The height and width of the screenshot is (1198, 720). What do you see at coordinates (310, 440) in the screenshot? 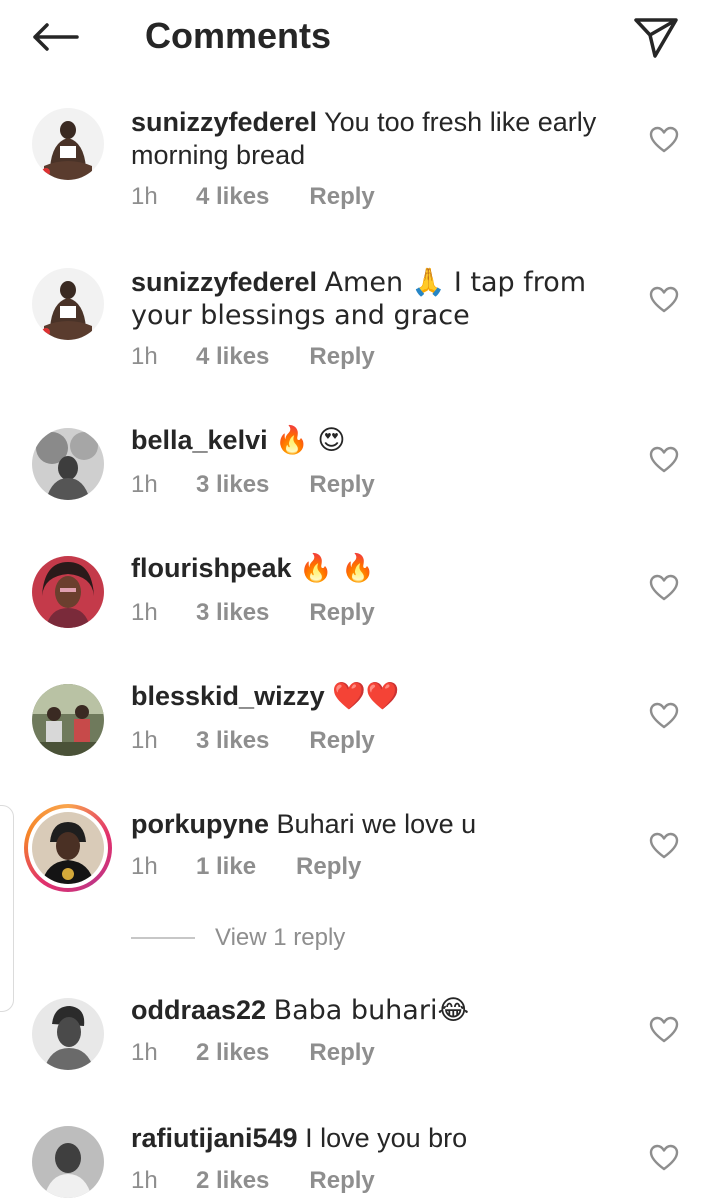
I see `comment-body: 🔥 😍` at bounding box center [310, 440].